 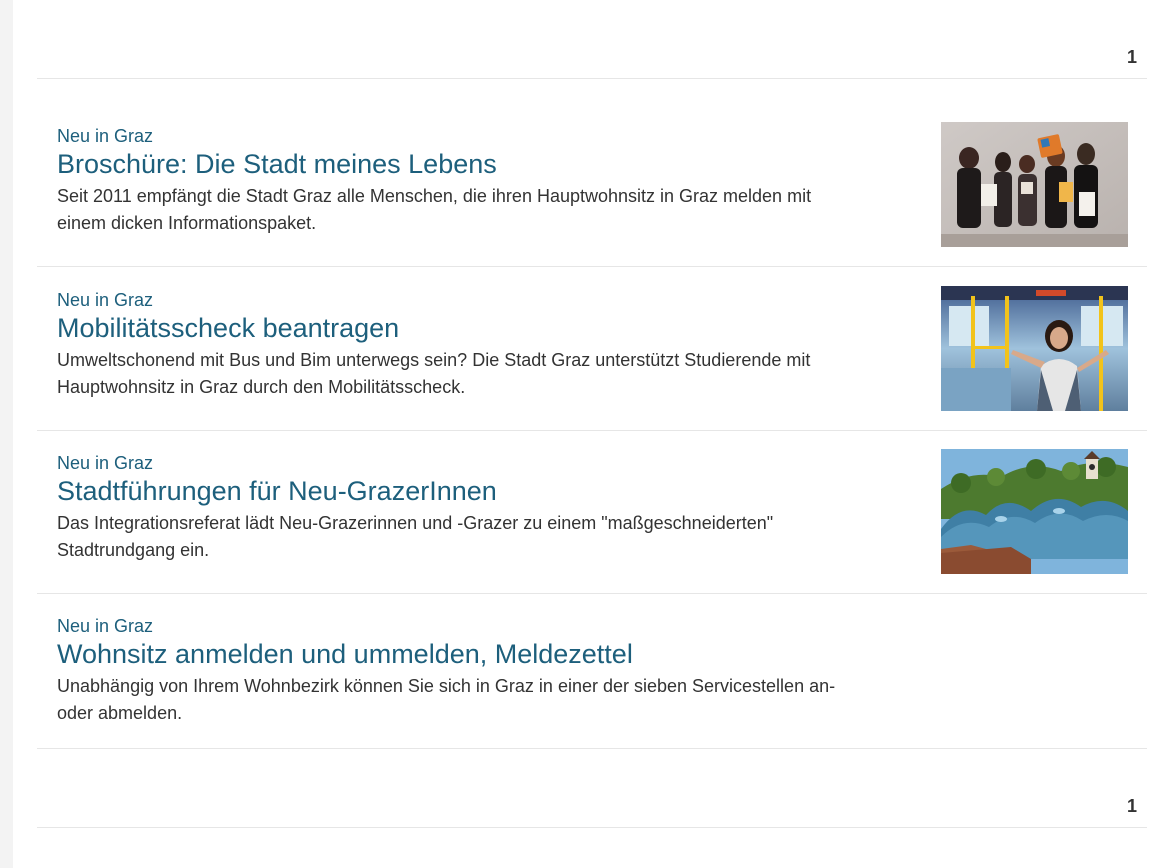 I want to click on item-title-link: Mobilitätsscheck beantragen, so click(x=457, y=328).